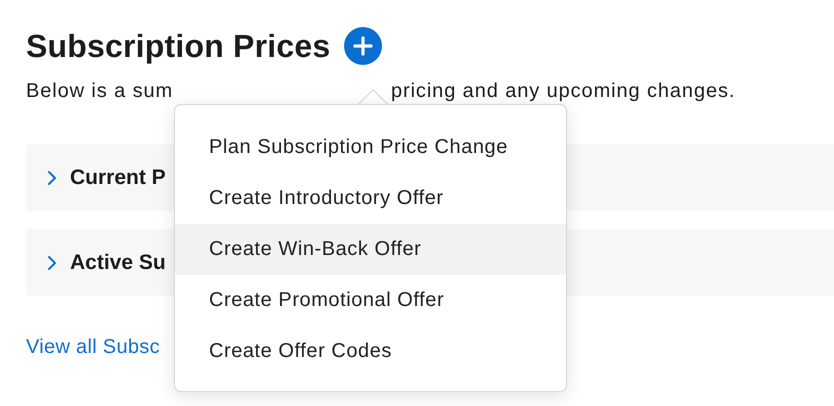 The height and width of the screenshot is (406, 834). What do you see at coordinates (563, 91) in the screenshot?
I see `description-text: pricing and any upcoming changes.` at bounding box center [563, 91].